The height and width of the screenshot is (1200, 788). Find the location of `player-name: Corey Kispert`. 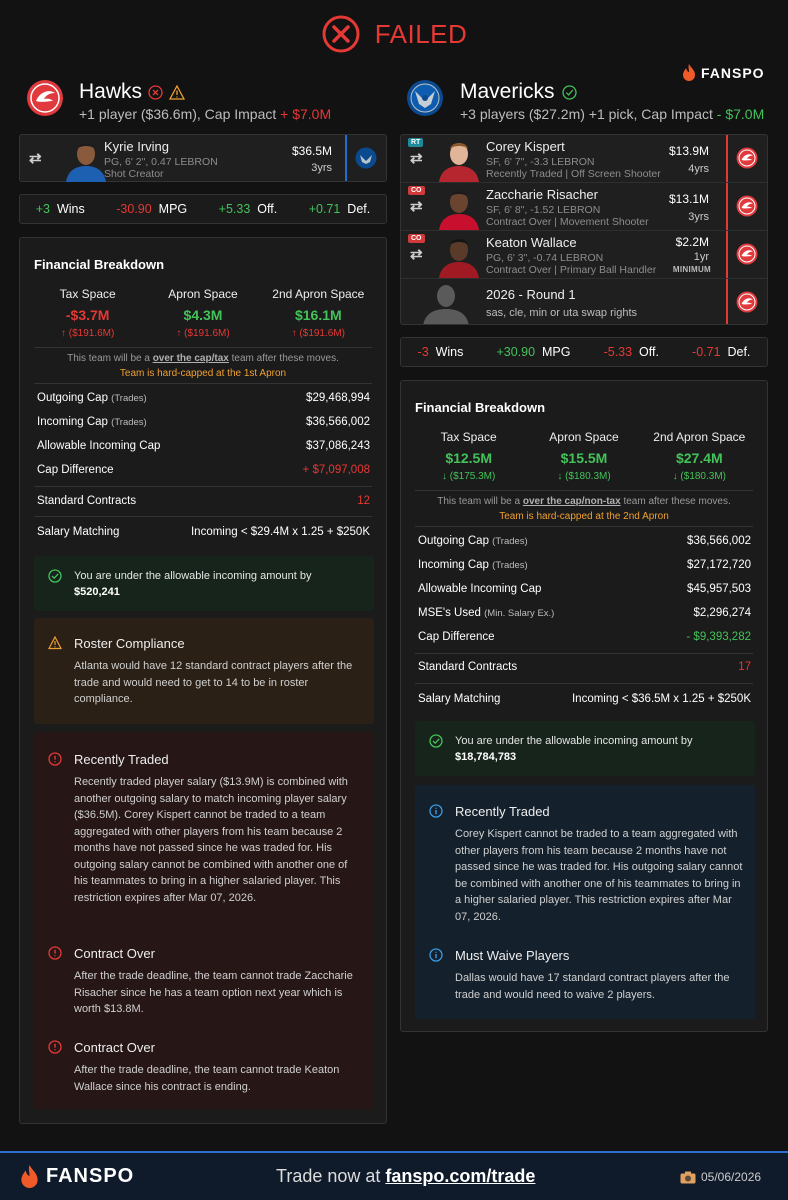

player-name: Corey Kispert is located at coordinates (525, 146).